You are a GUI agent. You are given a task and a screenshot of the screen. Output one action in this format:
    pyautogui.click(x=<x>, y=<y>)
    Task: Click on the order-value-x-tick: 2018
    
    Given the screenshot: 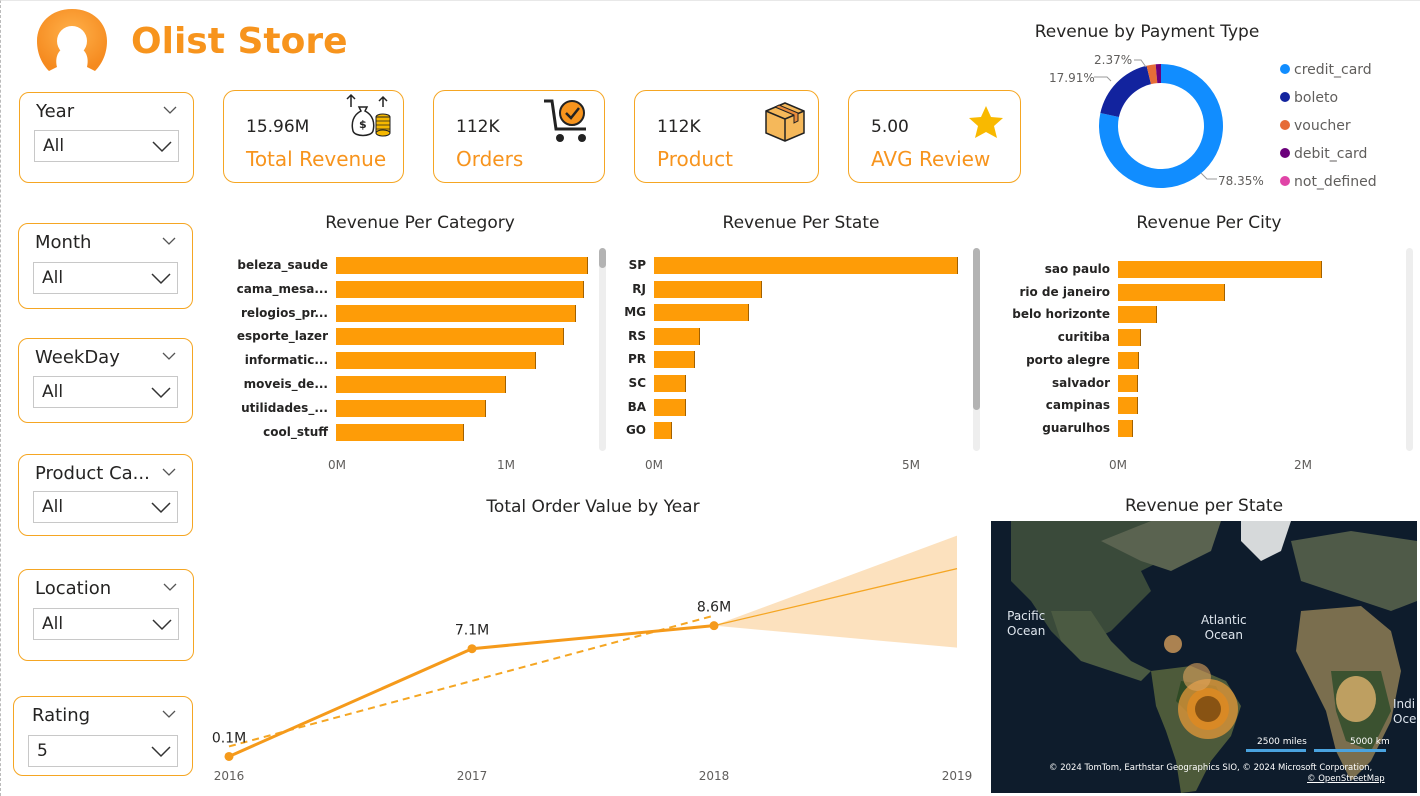 What is the action you would take?
    pyautogui.click(x=714, y=776)
    